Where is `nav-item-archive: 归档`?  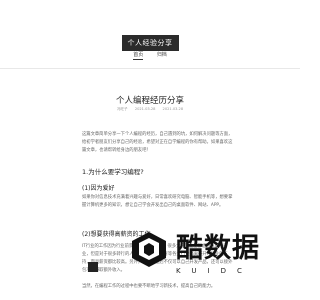
nav-item-archive: 归档 is located at coordinates (162, 54).